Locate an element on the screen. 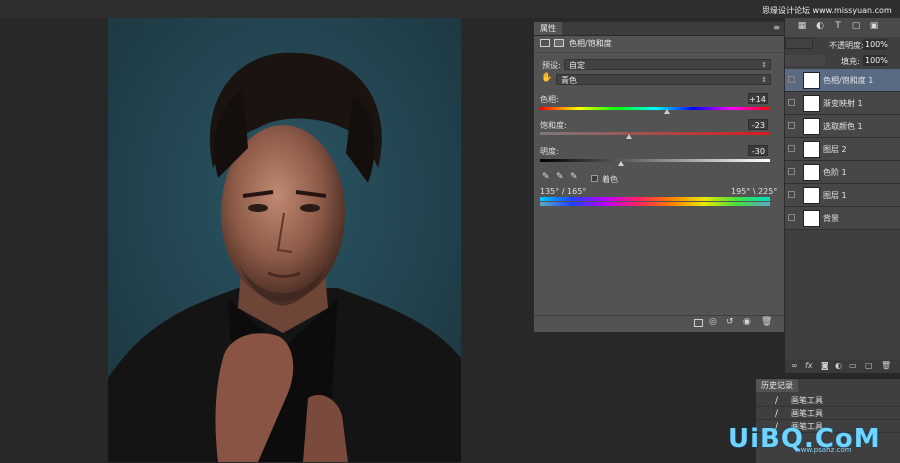 The height and width of the screenshot is (463, 900). hue-label: 色相: is located at coordinates (549, 99).